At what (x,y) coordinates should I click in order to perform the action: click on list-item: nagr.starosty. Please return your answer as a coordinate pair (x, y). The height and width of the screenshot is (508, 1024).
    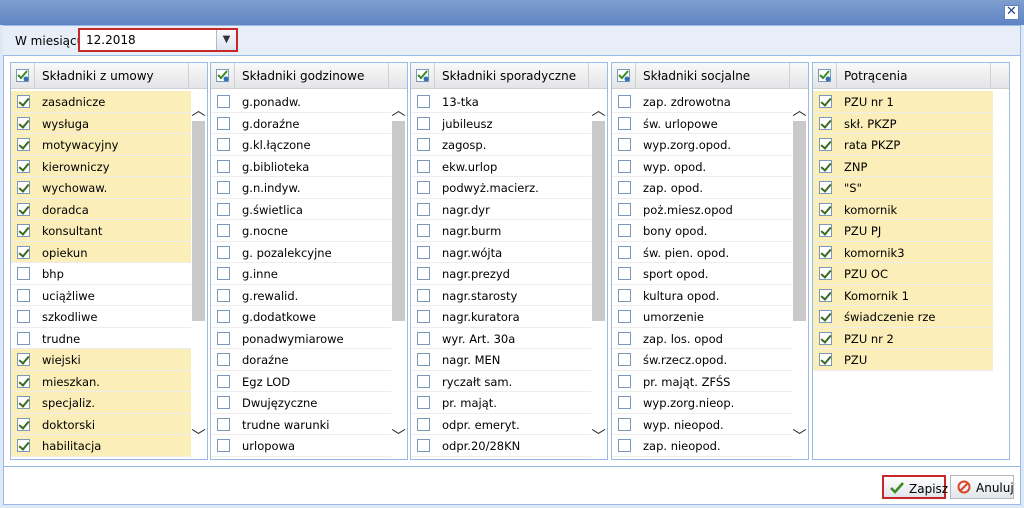
    Looking at the image, I should click on (501, 295).